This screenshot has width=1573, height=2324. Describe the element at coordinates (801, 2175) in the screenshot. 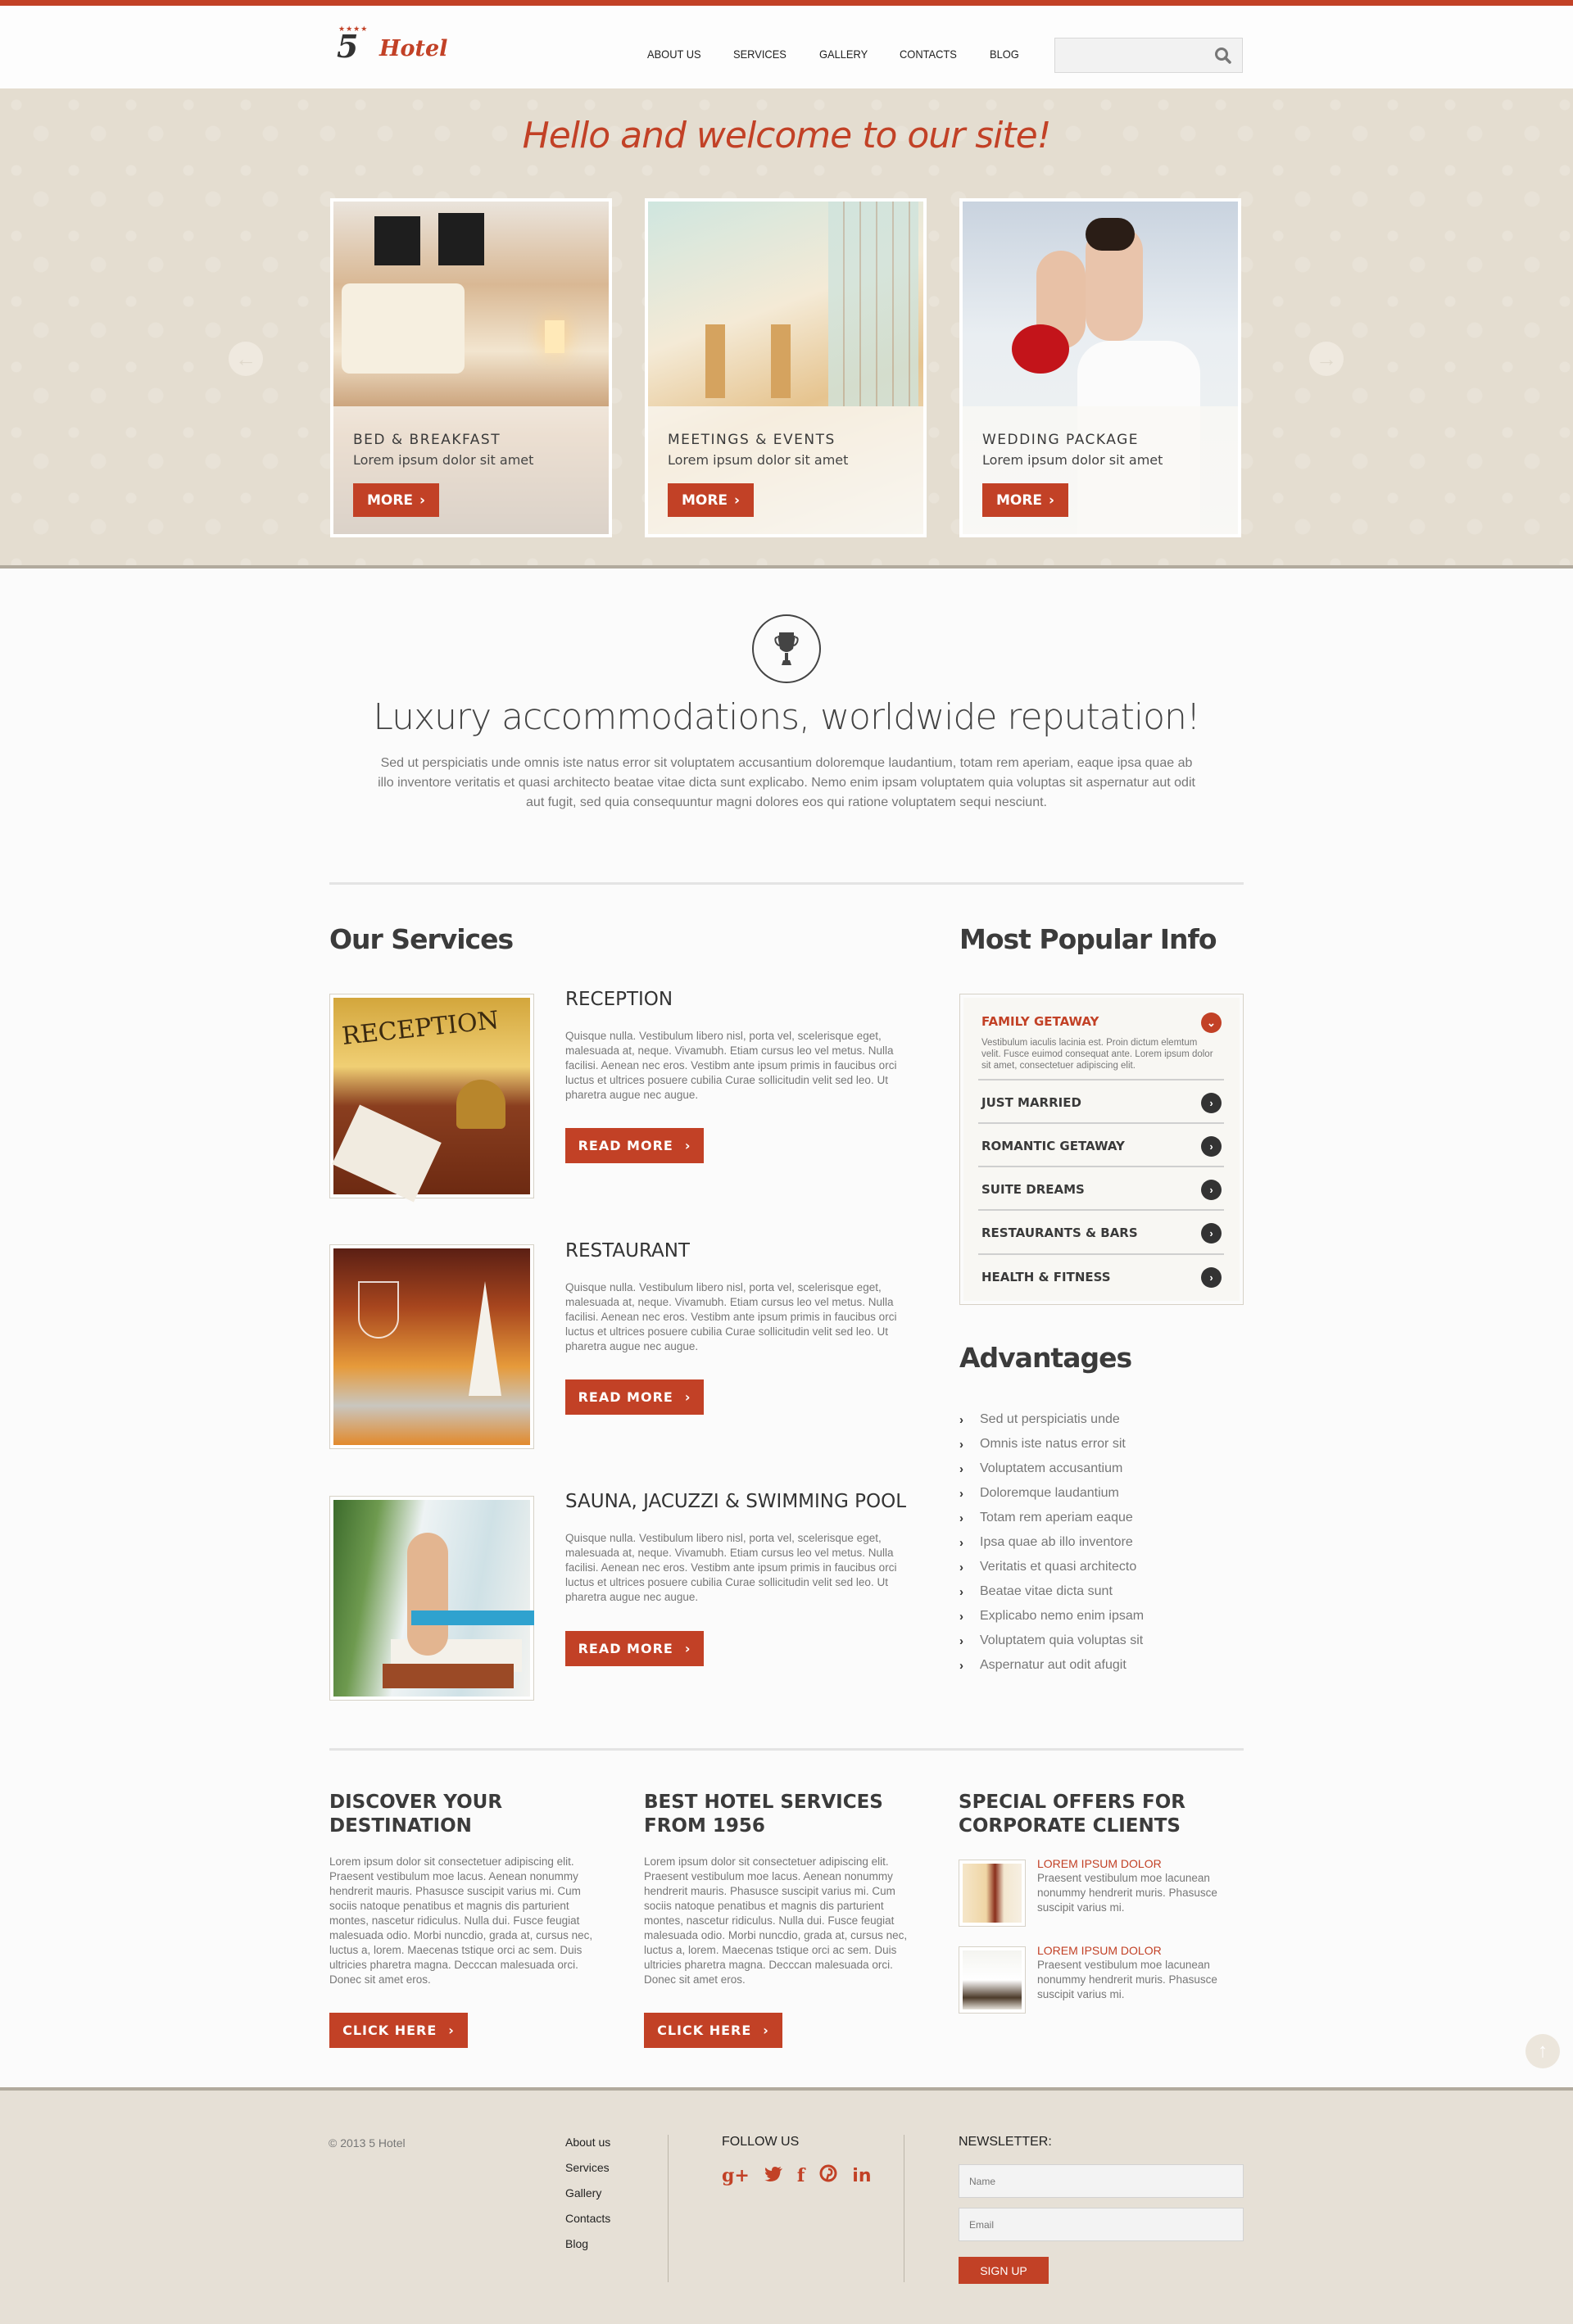

I see `facebook-icon: f` at that location.